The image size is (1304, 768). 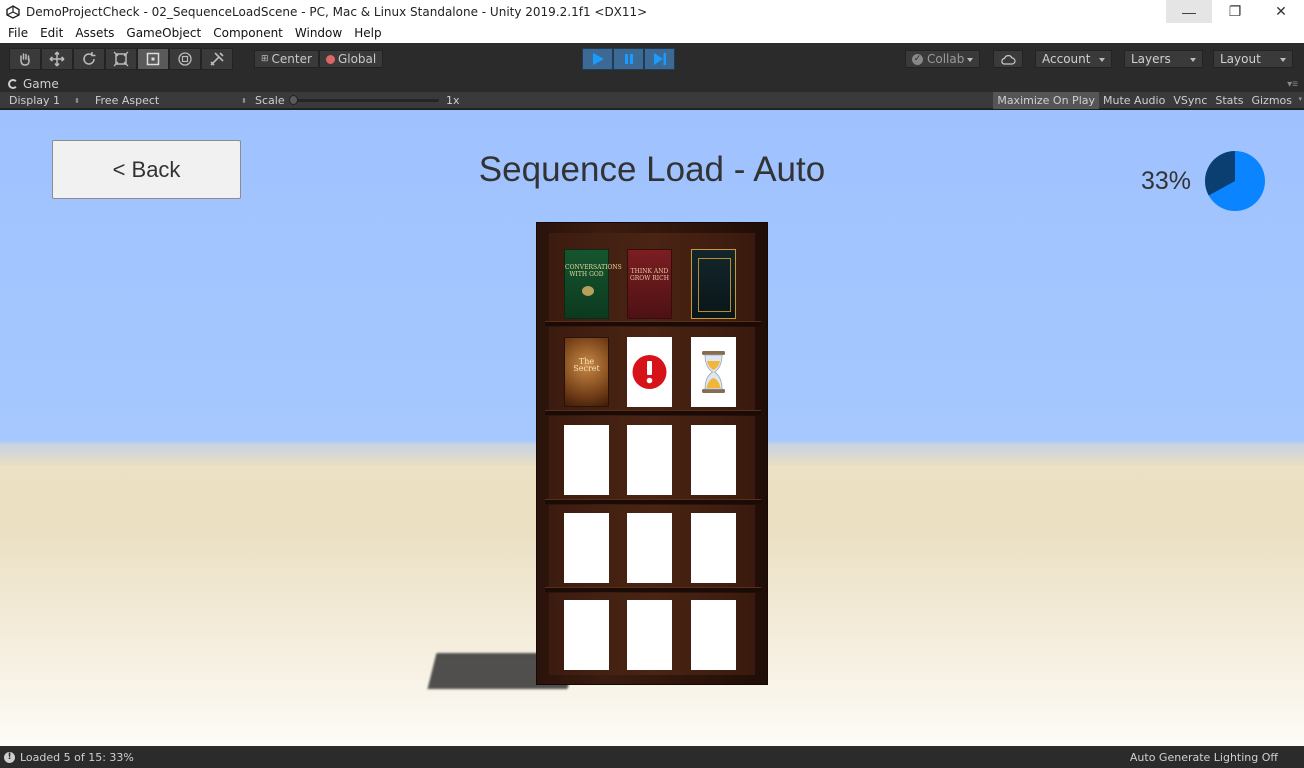 I want to click on display-label: Display 1, so click(x=35, y=100).